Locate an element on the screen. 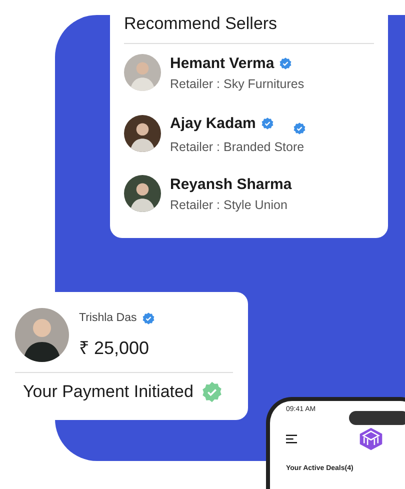 This screenshot has width=405, height=489. menu-icon is located at coordinates (291, 439).